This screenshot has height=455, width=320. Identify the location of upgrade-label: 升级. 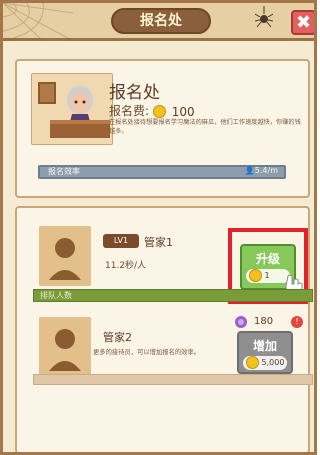
(267, 259).